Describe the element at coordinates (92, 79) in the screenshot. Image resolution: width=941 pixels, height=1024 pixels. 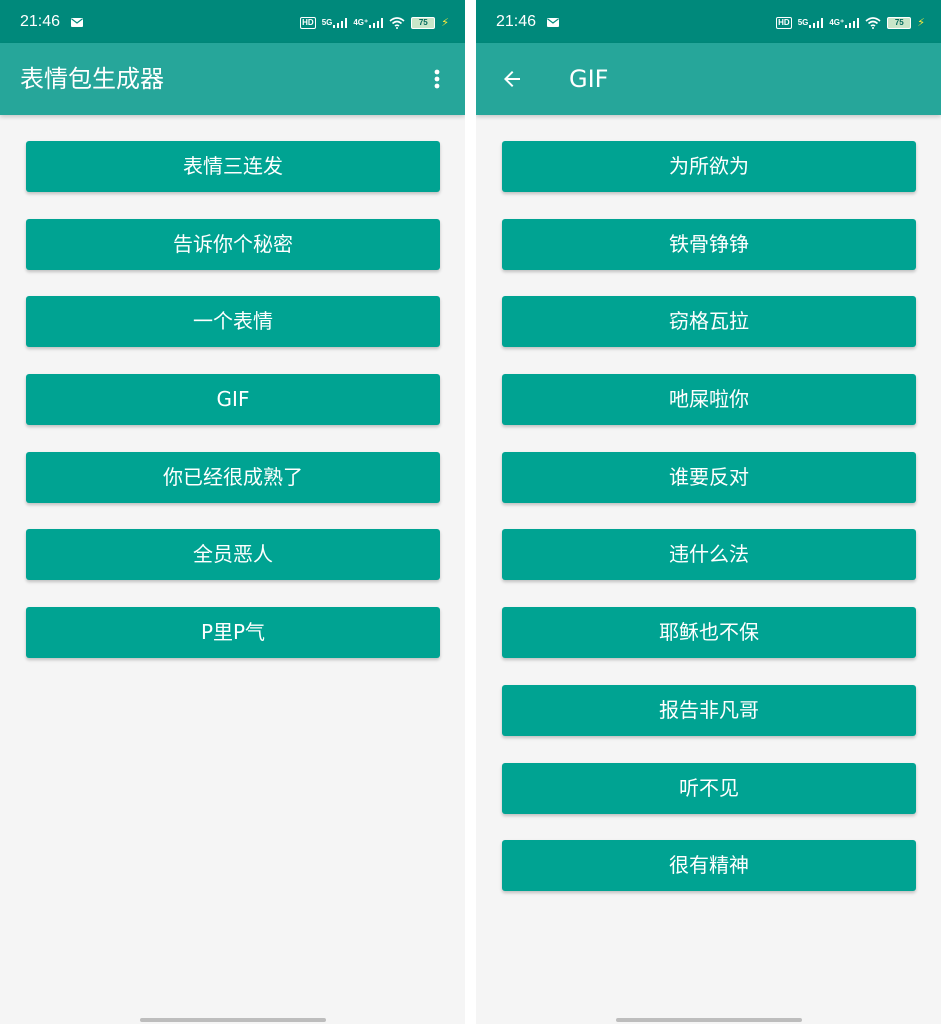
I see `page-title: 表情包生成器` at that location.